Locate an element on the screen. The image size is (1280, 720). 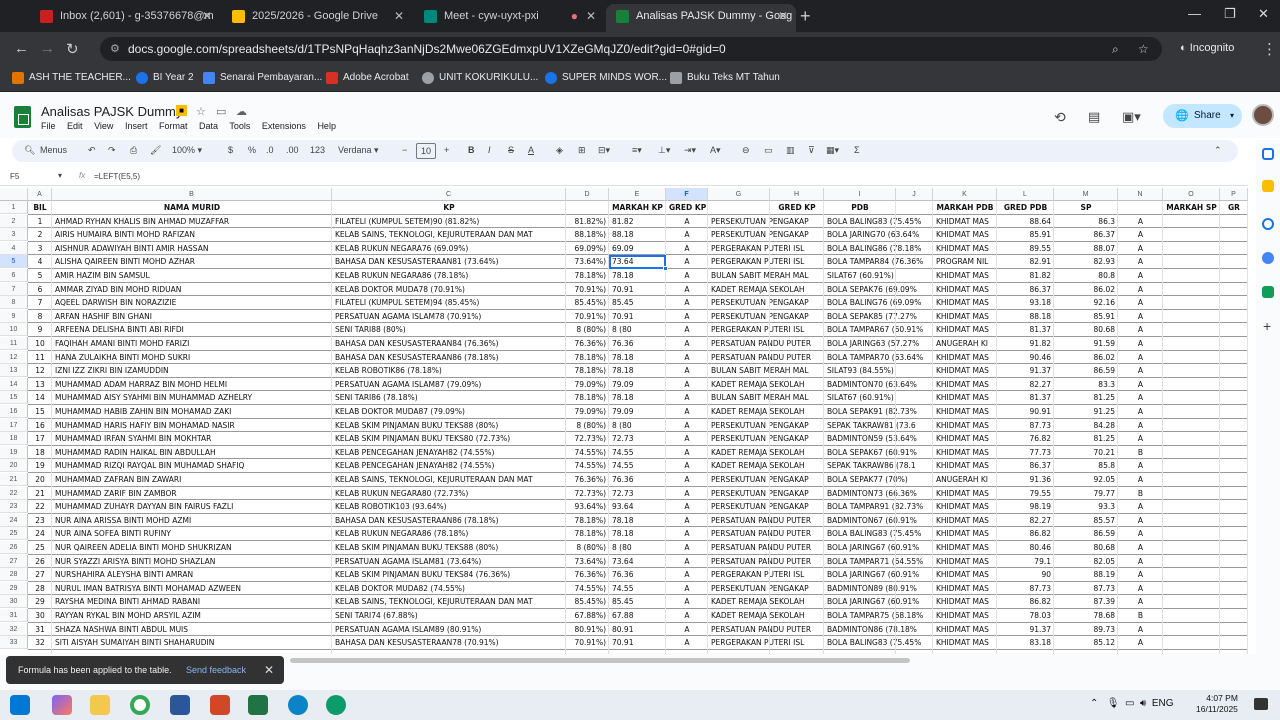
fill-handle is located at coordinates (665, 269).